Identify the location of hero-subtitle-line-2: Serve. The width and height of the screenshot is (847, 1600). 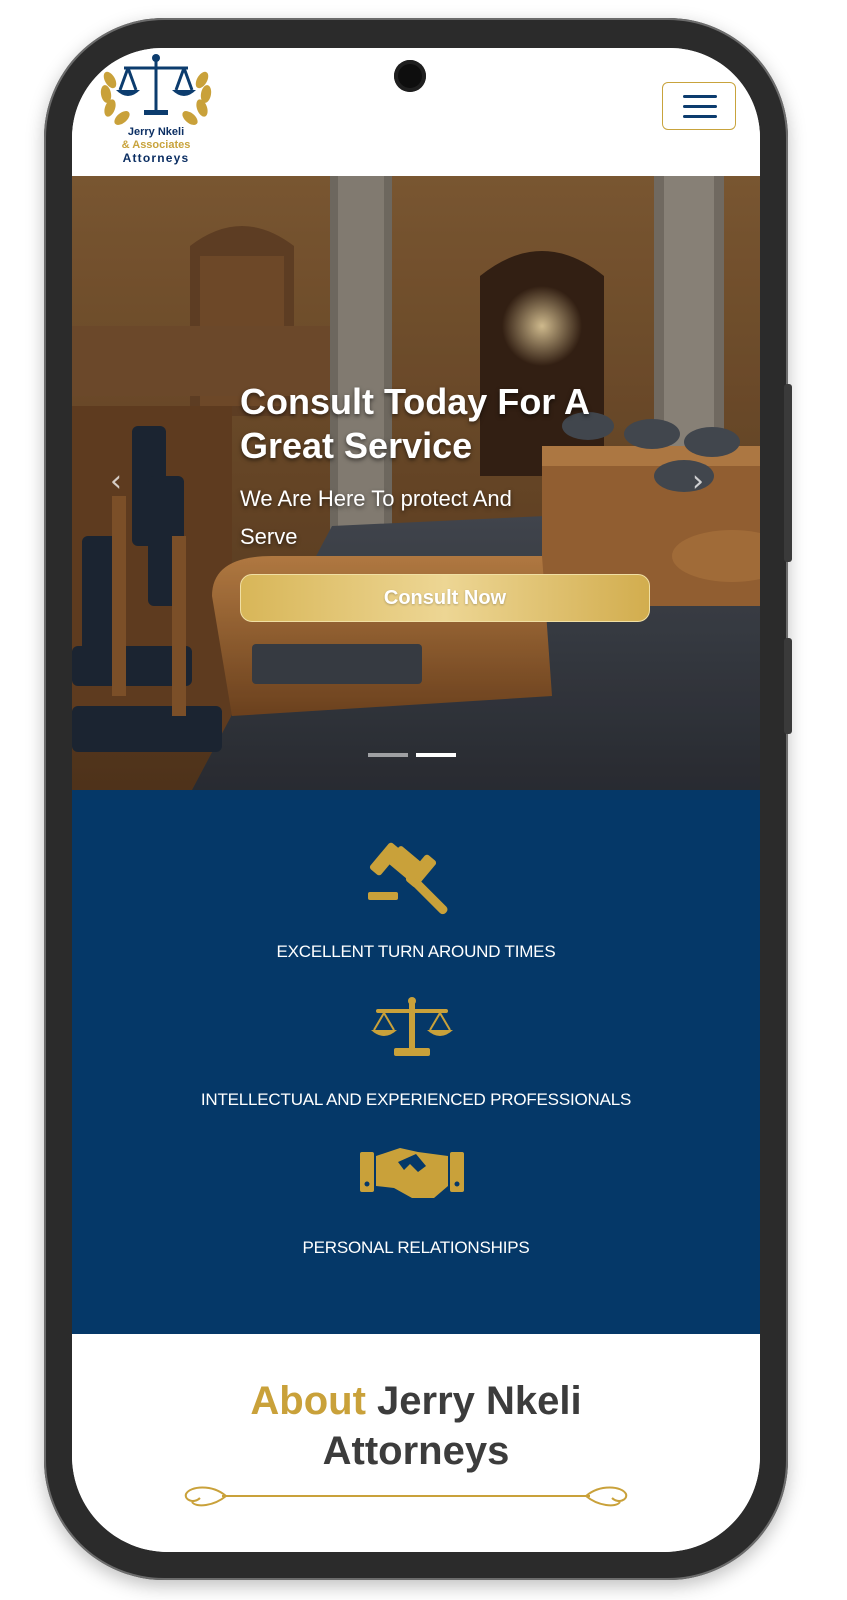
(269, 536).